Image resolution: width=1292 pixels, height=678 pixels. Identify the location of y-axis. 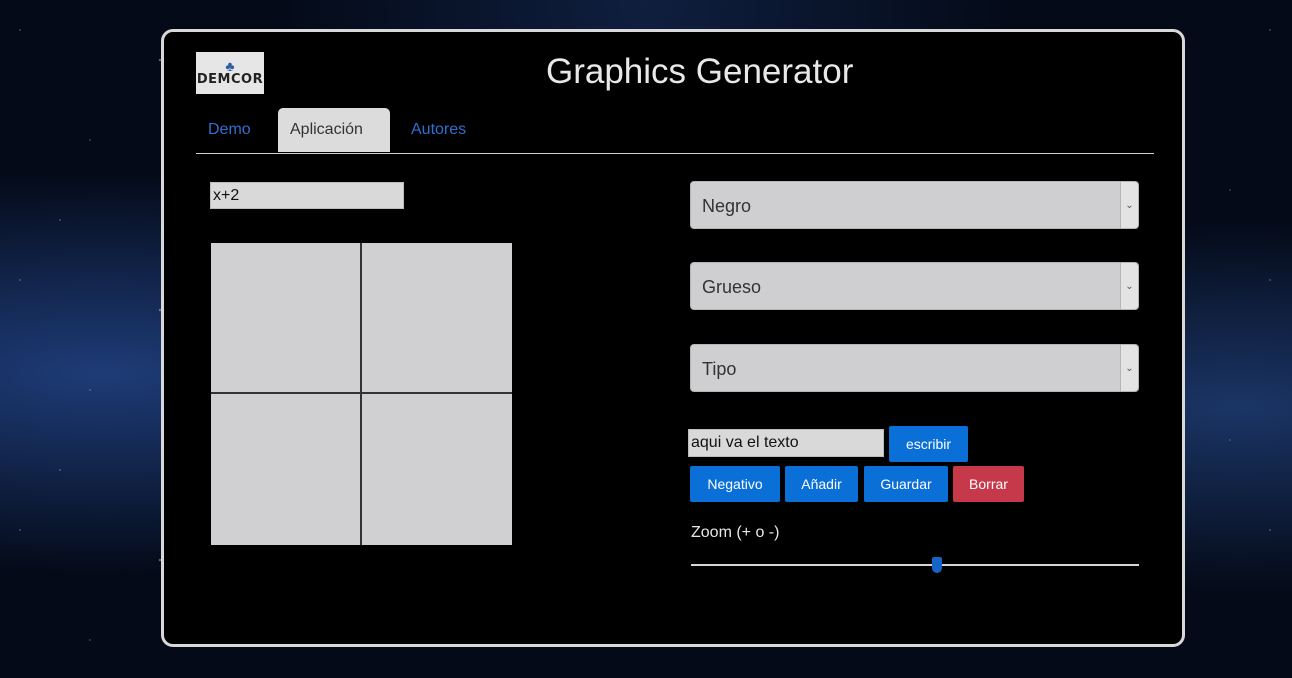
(361, 394).